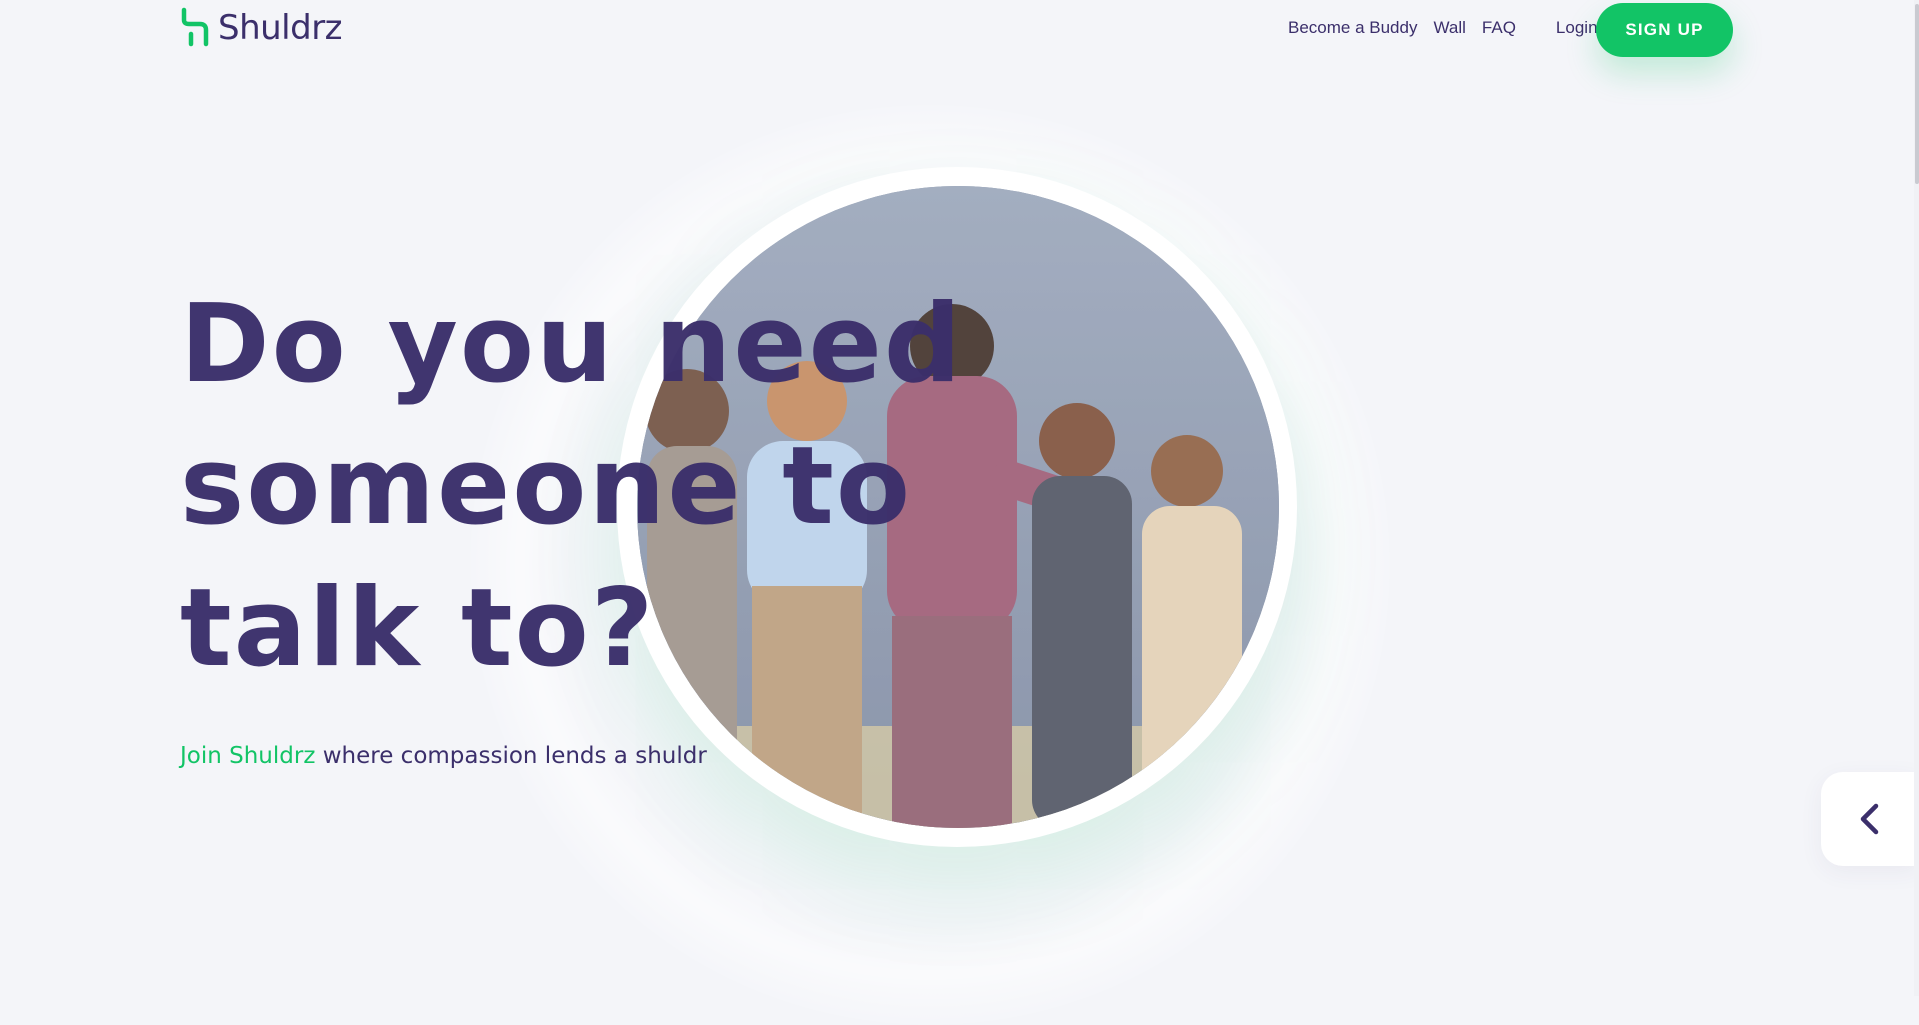 The height and width of the screenshot is (1025, 1919). Describe the element at coordinates (195, 27) in the screenshot. I see `shoulder-mark-icon` at that location.